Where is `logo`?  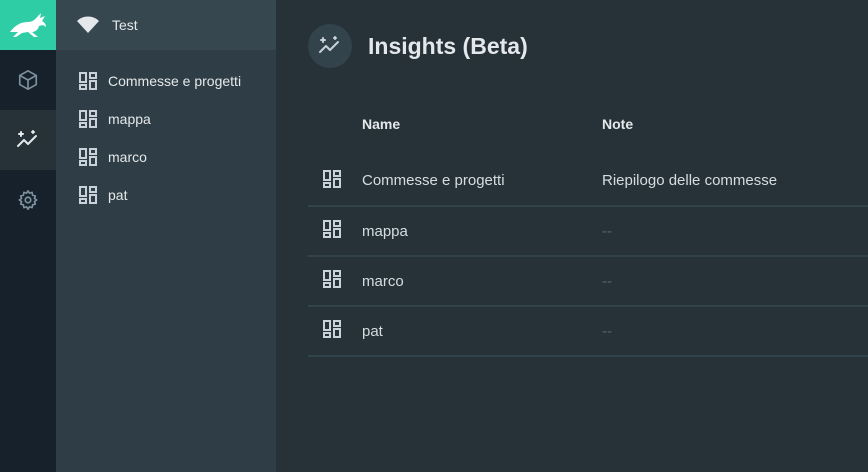
logo is located at coordinates (28, 25).